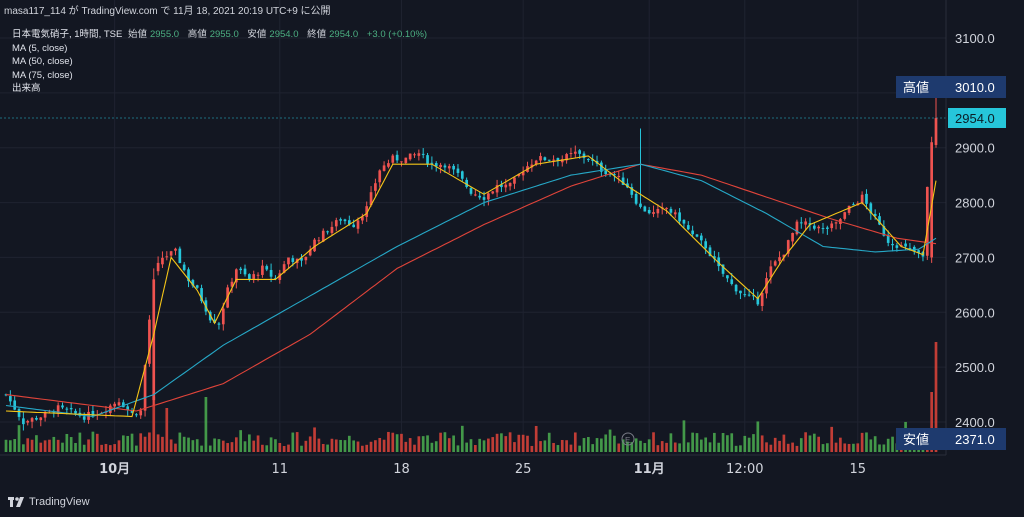 The width and height of the screenshot is (1024, 517). What do you see at coordinates (221, 89) in the screenshot?
I see `legend-volume: 出来高` at bounding box center [221, 89].